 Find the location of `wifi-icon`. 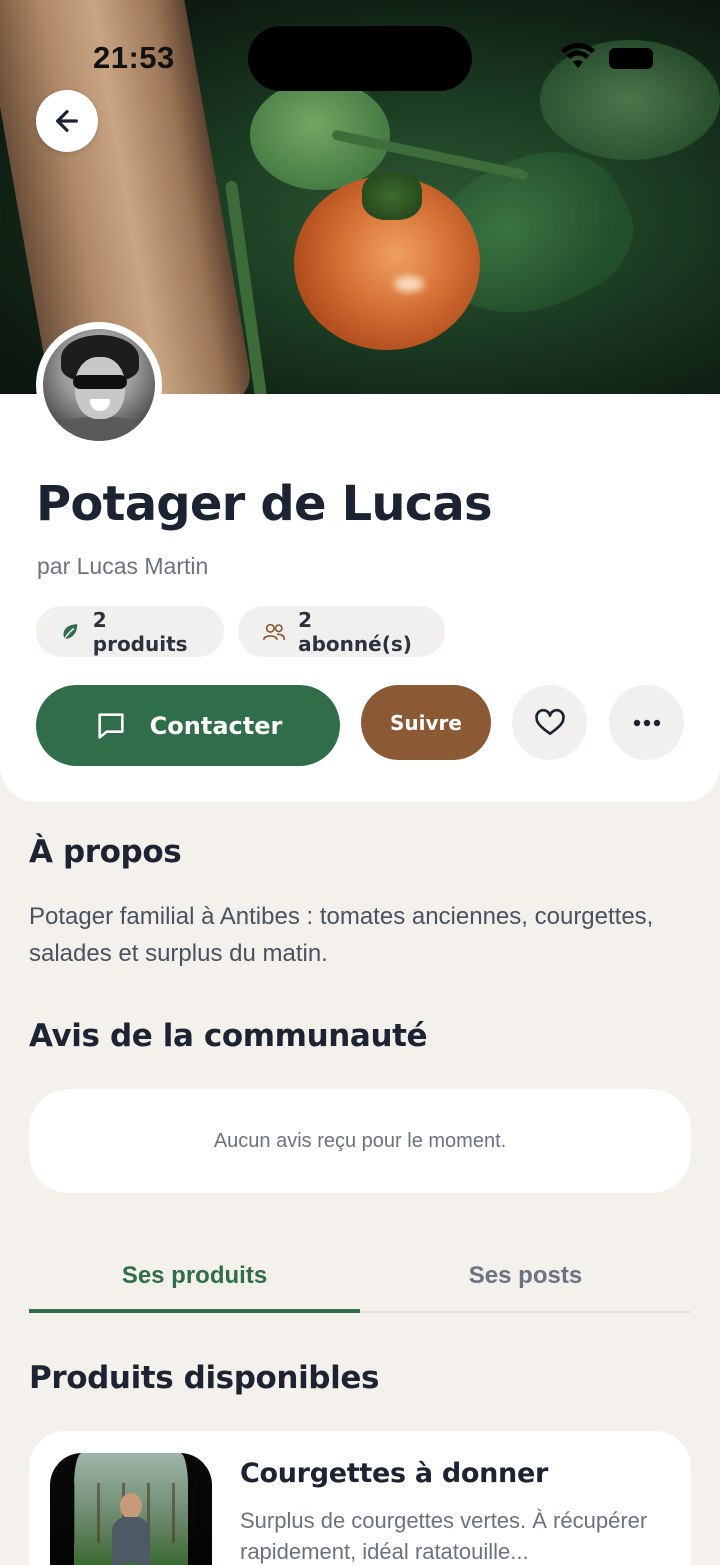

wifi-icon is located at coordinates (578, 55).